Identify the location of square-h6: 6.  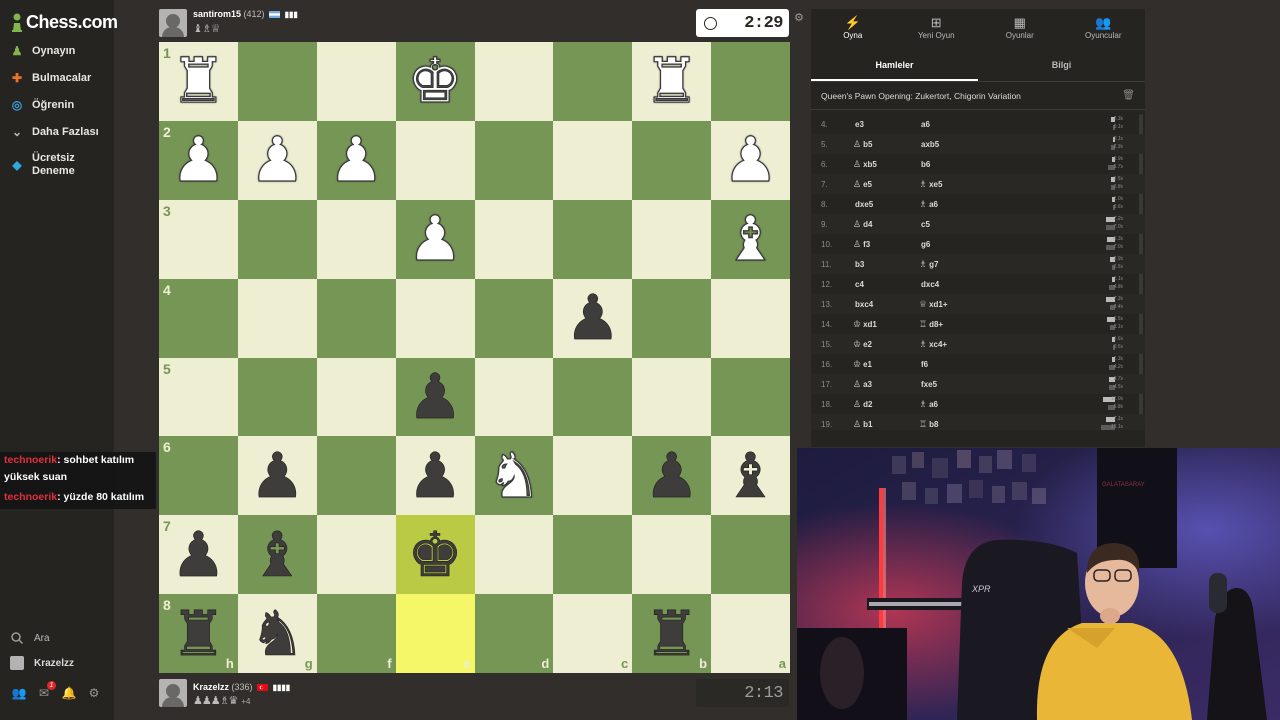
(198, 476).